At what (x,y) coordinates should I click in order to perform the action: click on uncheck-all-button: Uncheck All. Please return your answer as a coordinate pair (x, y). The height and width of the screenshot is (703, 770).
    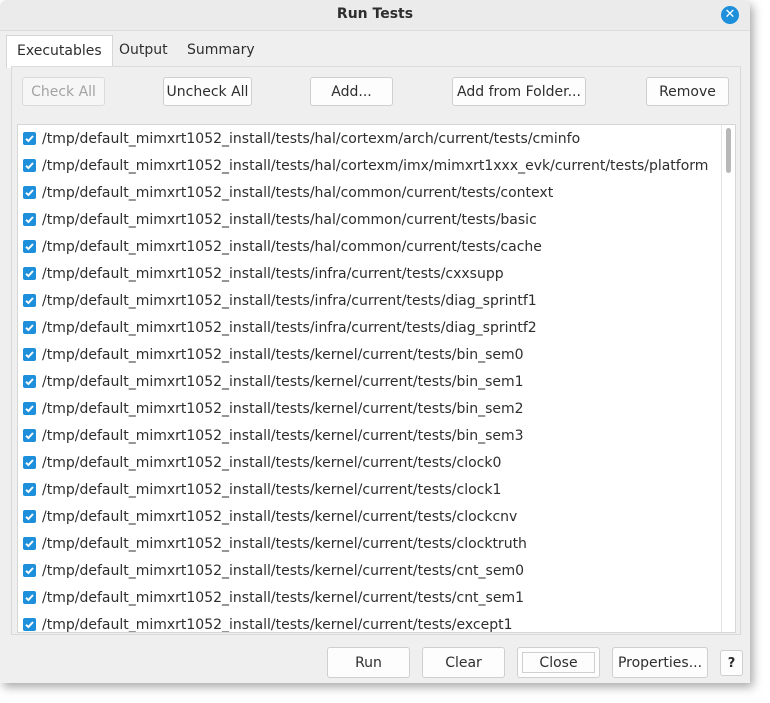
    Looking at the image, I should click on (207, 91).